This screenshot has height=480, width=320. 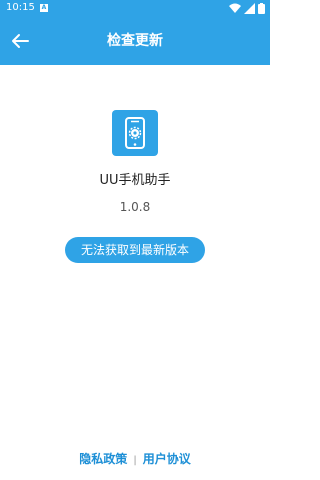 I want to click on footer-links: 隐私政策 | 用户协议, so click(x=135, y=459).